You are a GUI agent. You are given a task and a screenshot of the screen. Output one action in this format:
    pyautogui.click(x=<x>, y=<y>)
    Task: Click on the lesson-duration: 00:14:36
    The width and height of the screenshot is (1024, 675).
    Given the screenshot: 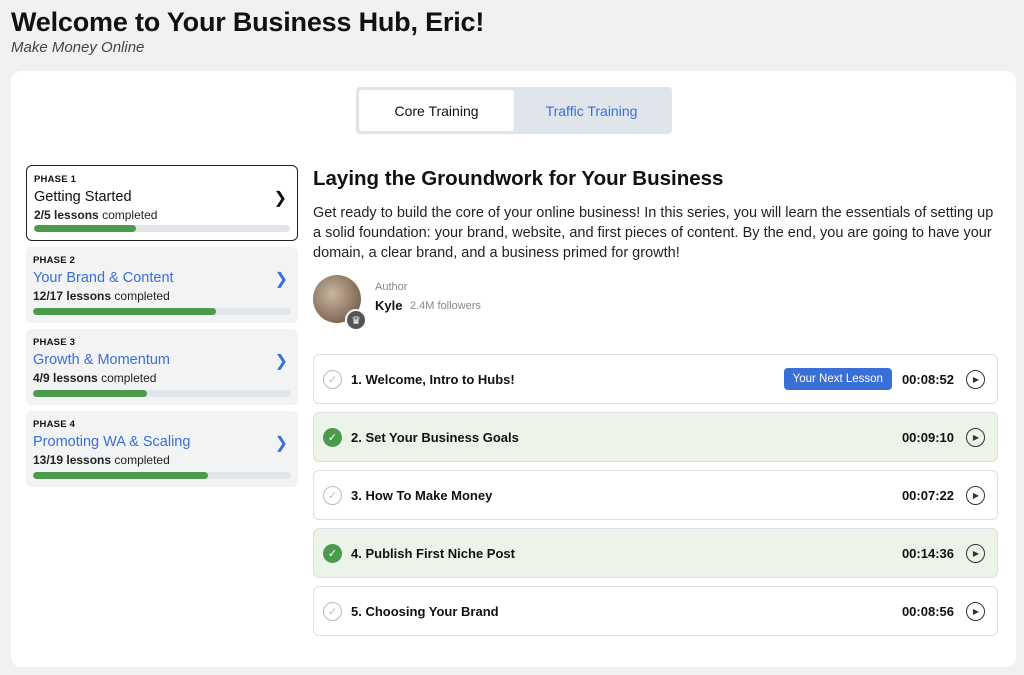 What is the action you would take?
    pyautogui.click(x=927, y=553)
    